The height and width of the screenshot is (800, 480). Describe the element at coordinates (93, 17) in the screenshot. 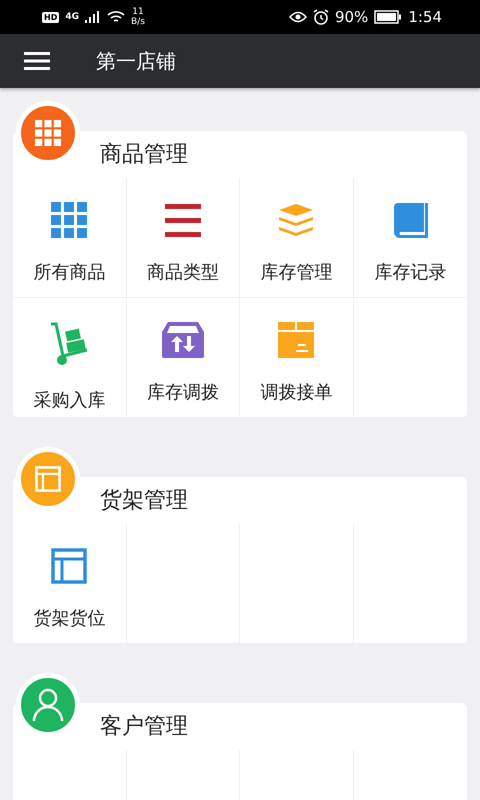

I see `signal-icon` at that location.